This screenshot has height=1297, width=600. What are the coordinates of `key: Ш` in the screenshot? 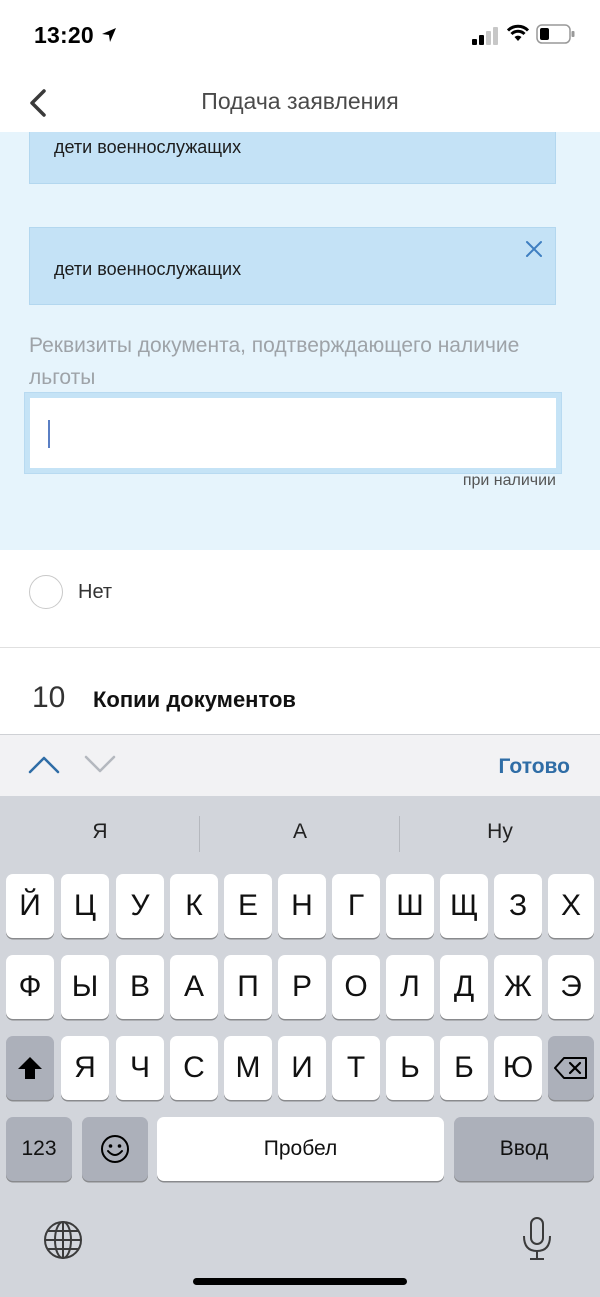 It's located at (410, 906).